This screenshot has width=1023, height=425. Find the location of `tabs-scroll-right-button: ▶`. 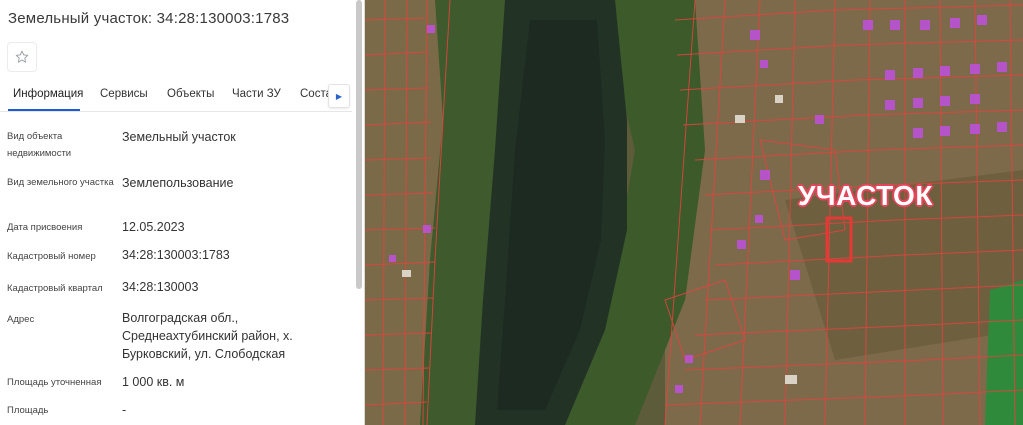

tabs-scroll-right-button: ▶ is located at coordinates (339, 96).